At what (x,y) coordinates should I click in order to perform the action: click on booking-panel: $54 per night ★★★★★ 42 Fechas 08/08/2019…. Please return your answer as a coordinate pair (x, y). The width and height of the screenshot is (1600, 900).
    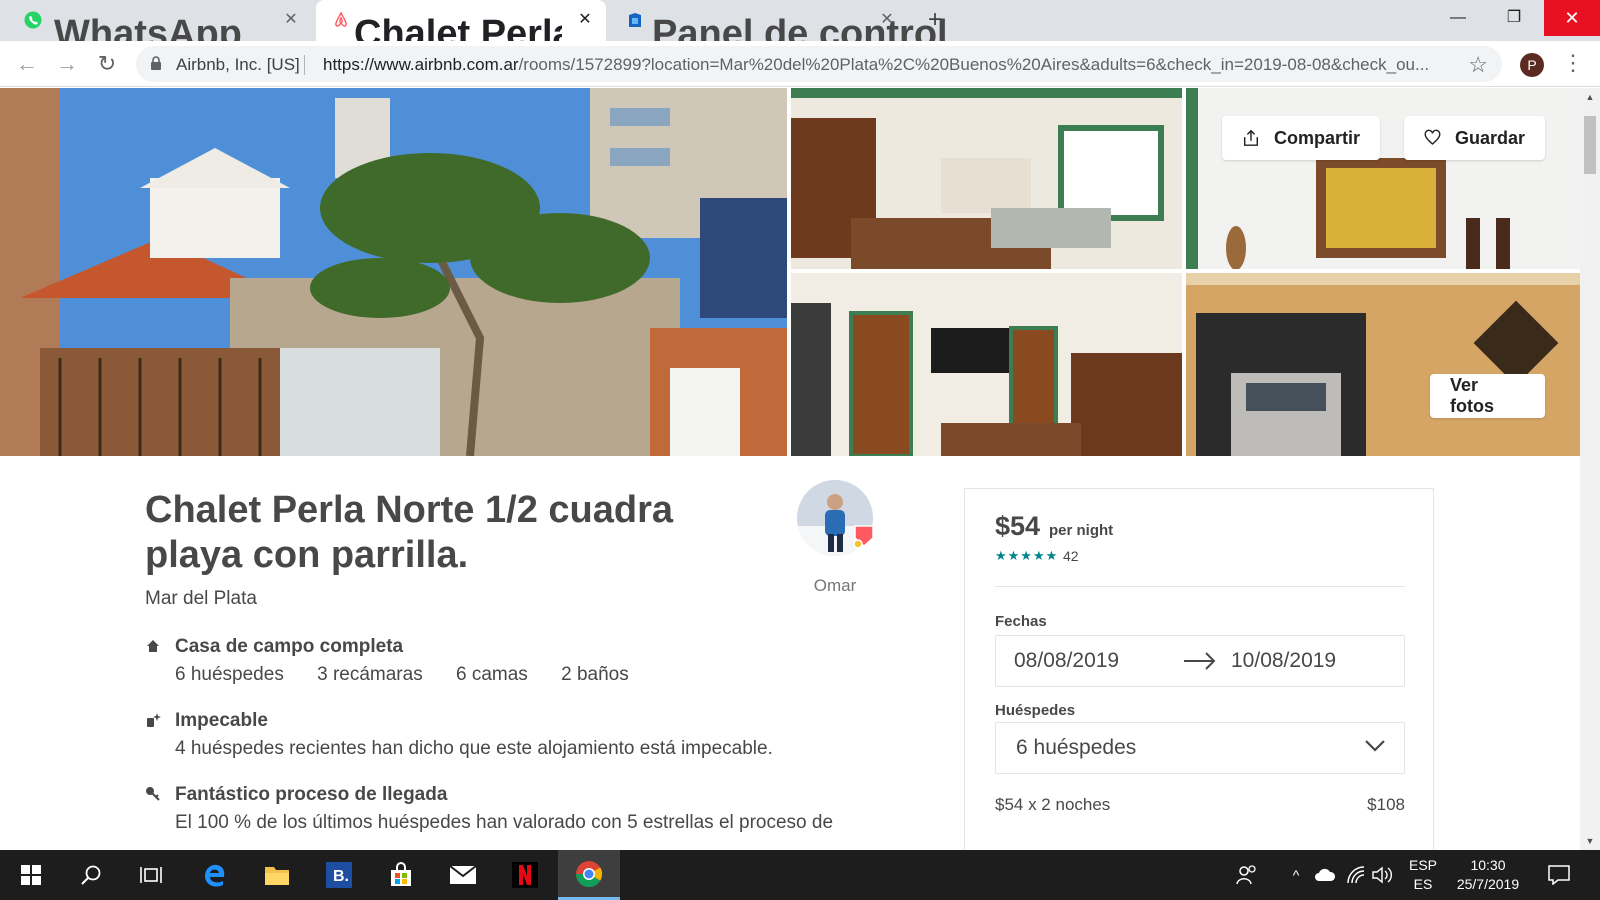
    Looking at the image, I should click on (1199, 669).